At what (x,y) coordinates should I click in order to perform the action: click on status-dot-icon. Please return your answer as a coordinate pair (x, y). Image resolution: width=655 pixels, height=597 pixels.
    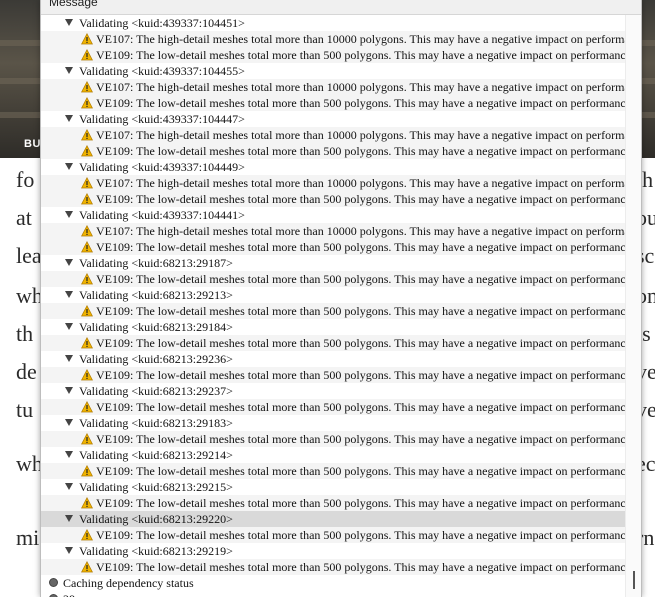
    Looking at the image, I should click on (53, 582).